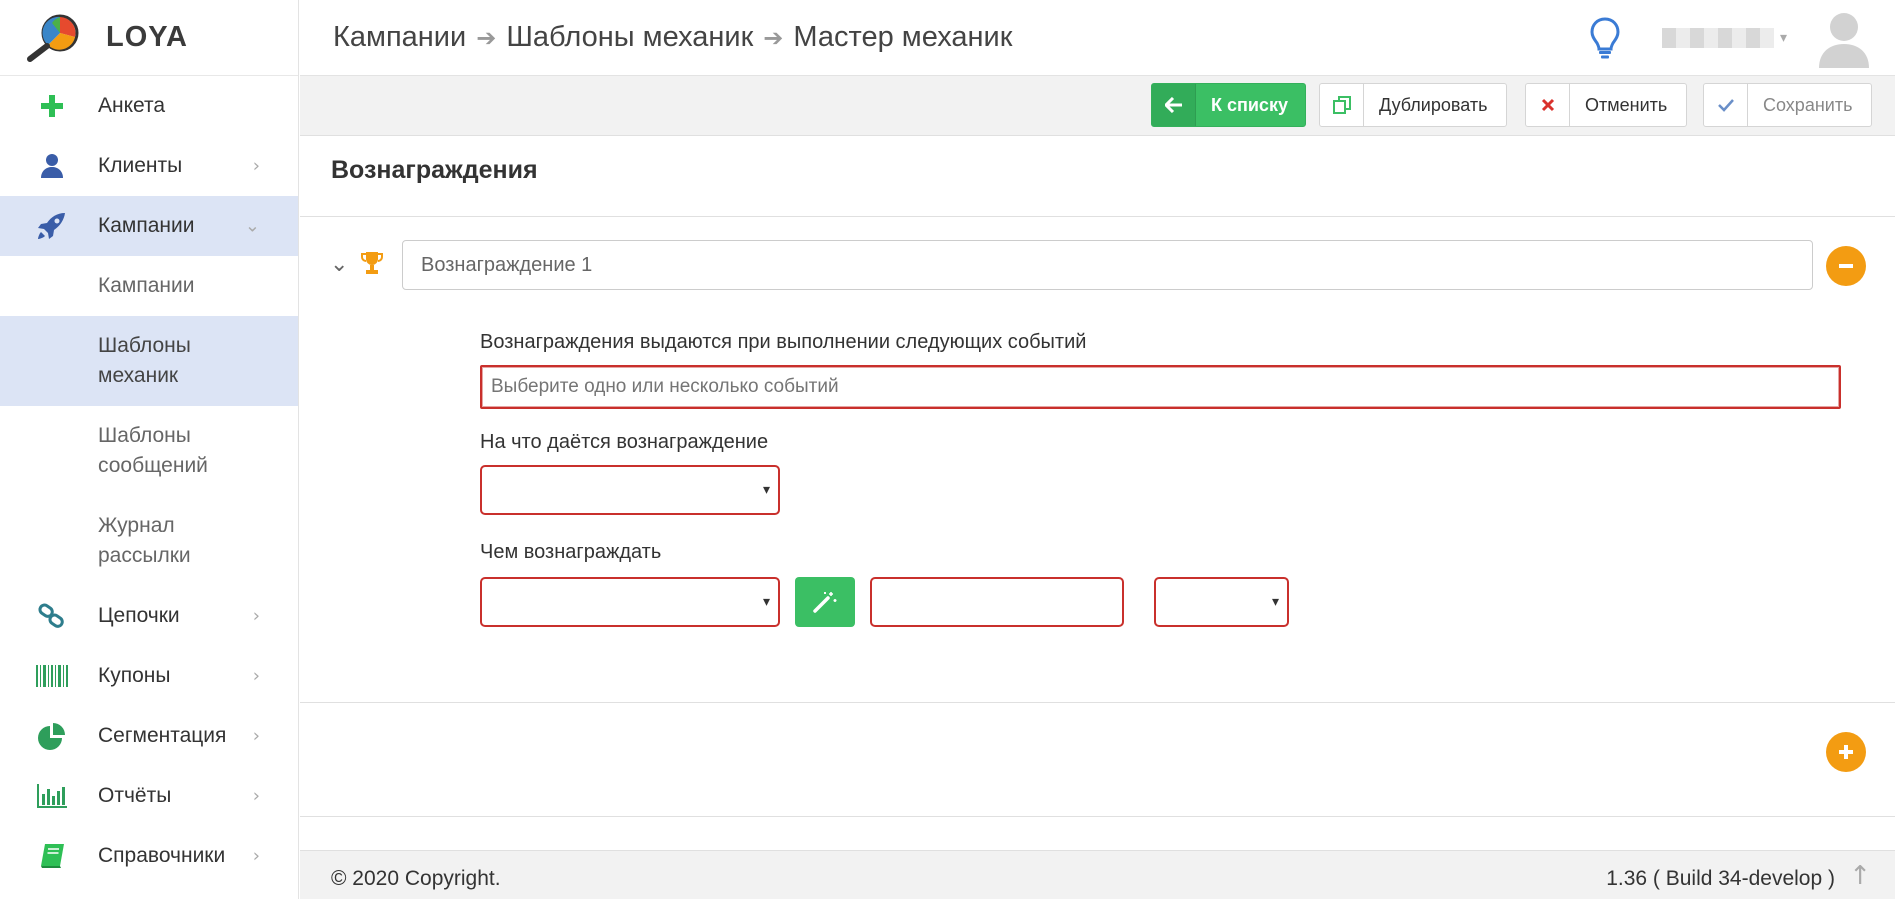  What do you see at coordinates (132, 105) in the screenshot?
I see `sidebar-item-label: Анкета` at bounding box center [132, 105].